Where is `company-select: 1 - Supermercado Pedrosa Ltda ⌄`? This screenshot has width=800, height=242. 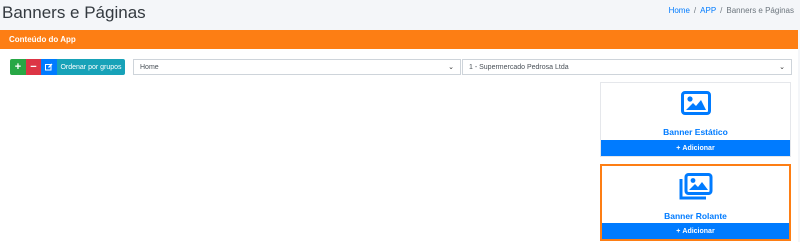 company-select: 1 - Supermercado Pedrosa Ltda ⌄ is located at coordinates (627, 67).